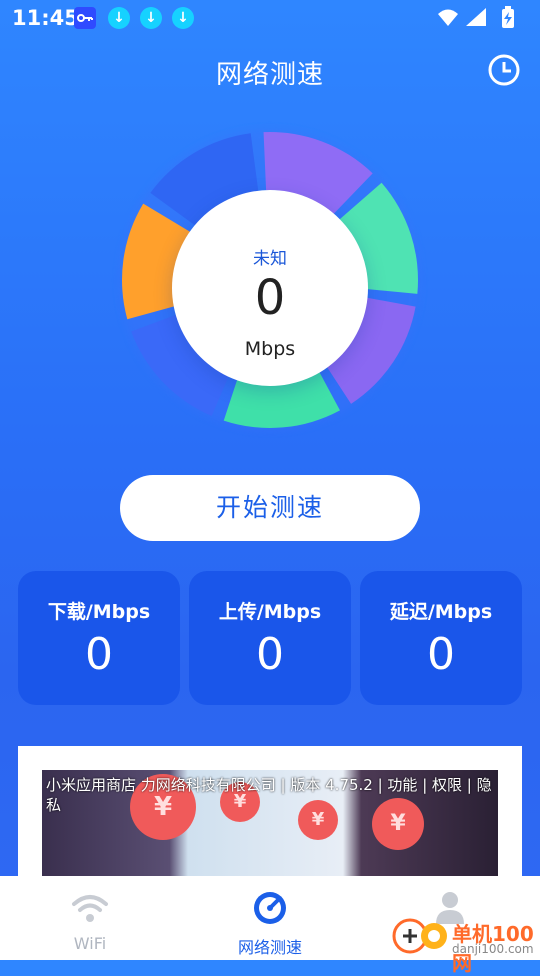 The width and height of the screenshot is (540, 976). What do you see at coordinates (270, 508) in the screenshot?
I see `start-test-button: 开始测速` at bounding box center [270, 508].